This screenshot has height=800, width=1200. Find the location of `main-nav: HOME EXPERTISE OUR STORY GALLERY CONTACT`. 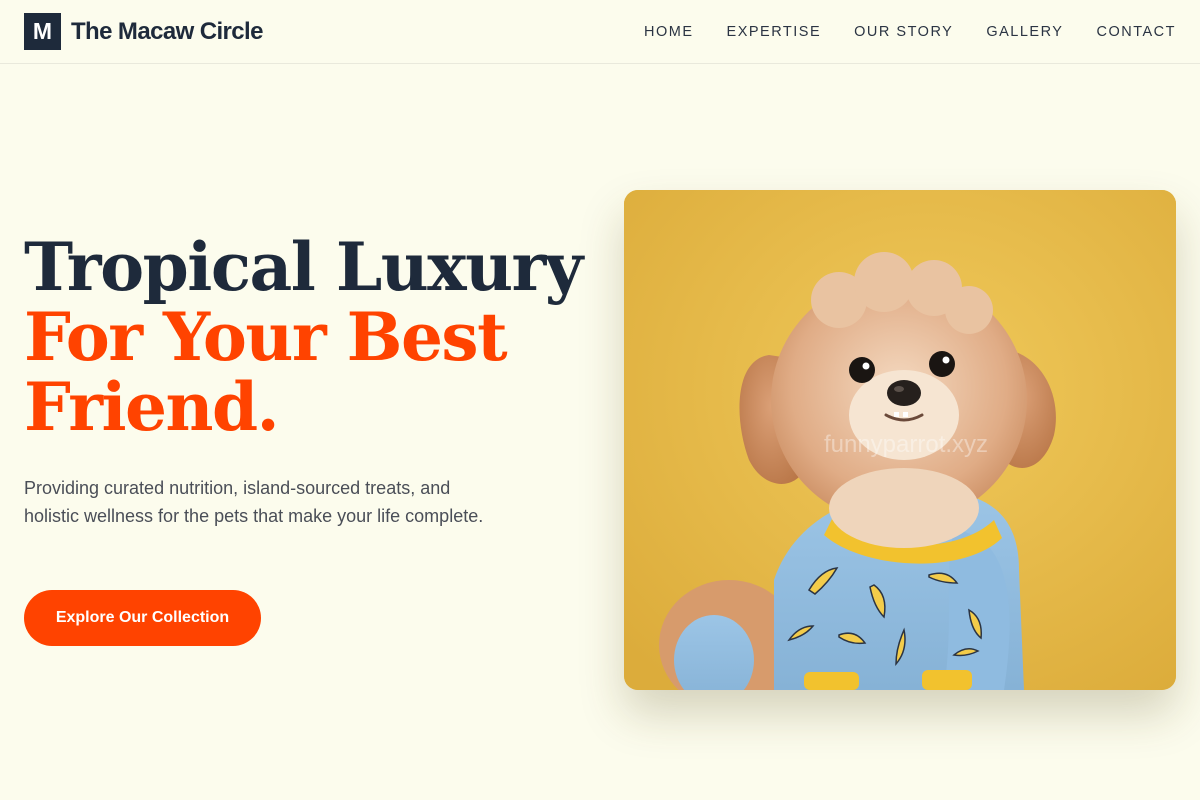

main-nav: HOME EXPERTISE OUR STORY GALLERY CONTACT is located at coordinates (910, 32).